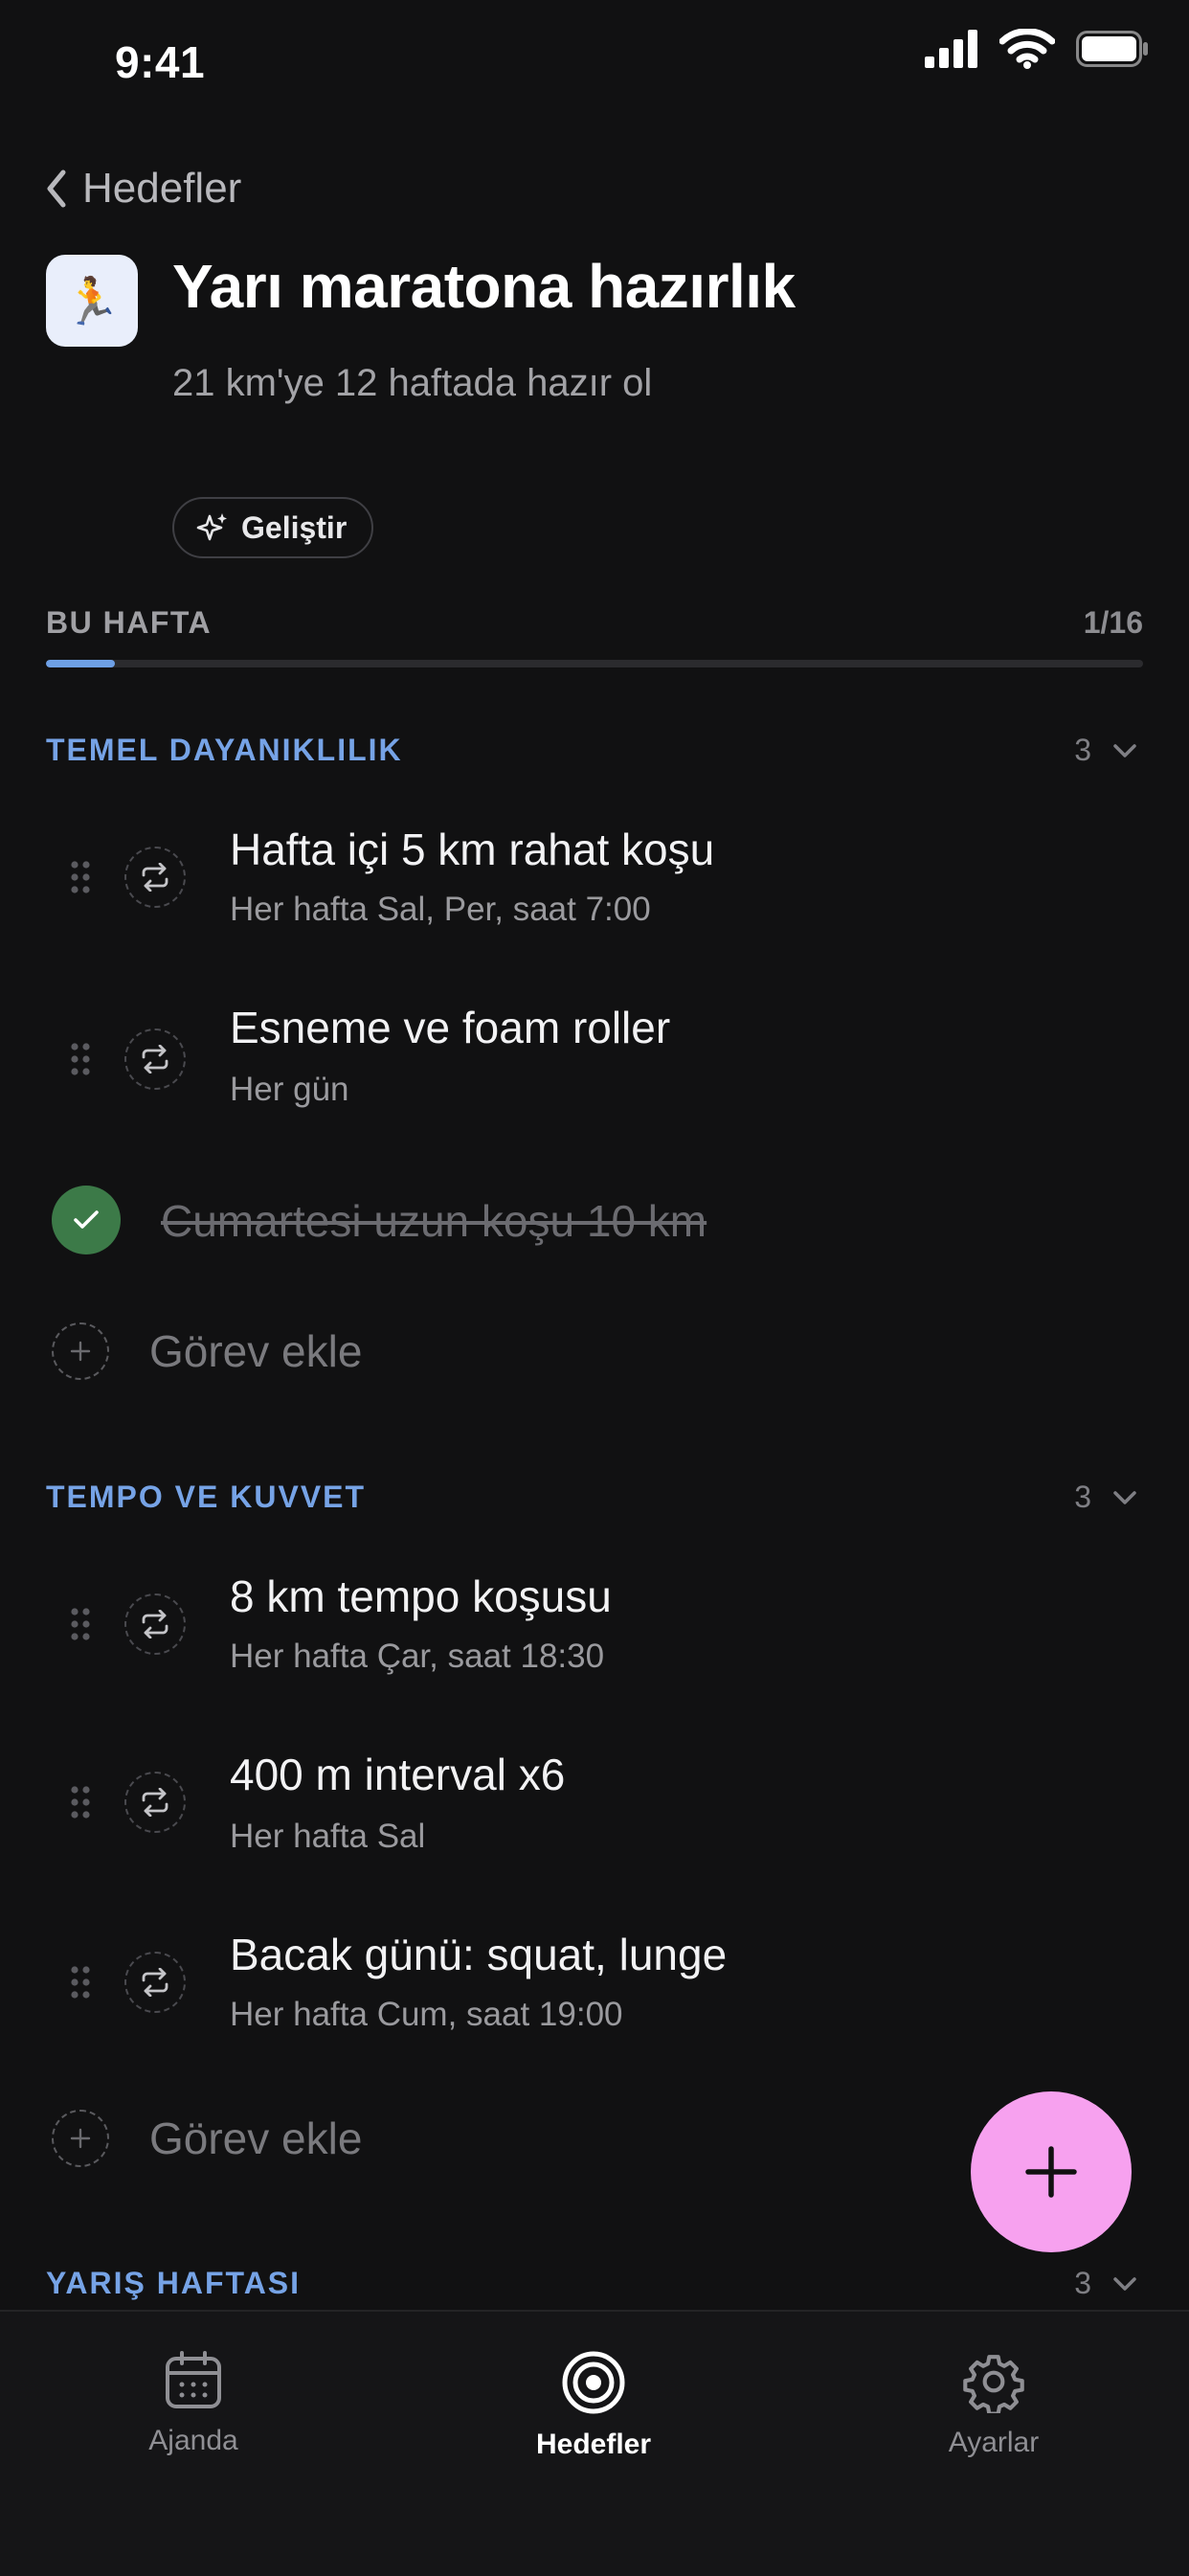 This screenshot has height=2576, width=1189. Describe the element at coordinates (478, 1954) in the screenshot. I see `task-title: Bacak günü: squat, lunge` at that location.